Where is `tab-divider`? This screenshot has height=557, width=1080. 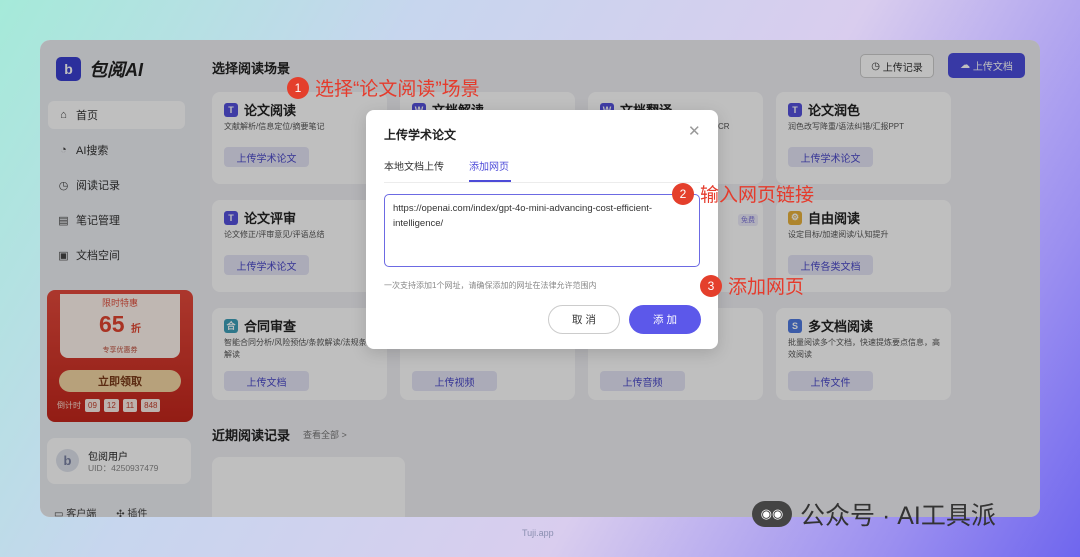 tab-divider is located at coordinates (542, 182).